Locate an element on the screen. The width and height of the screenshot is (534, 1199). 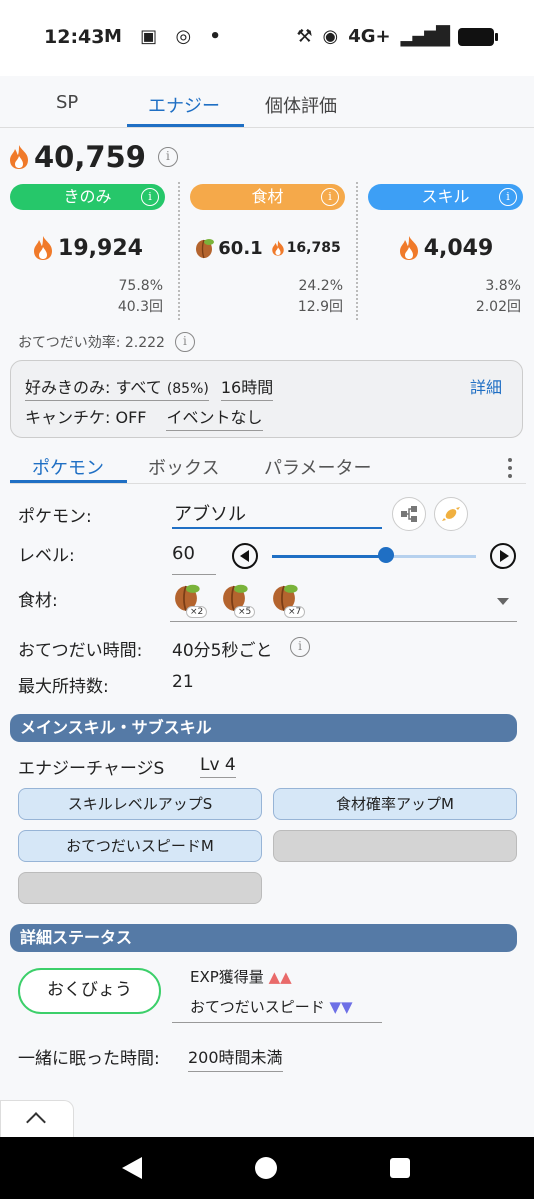
level-up-button is located at coordinates (503, 556).